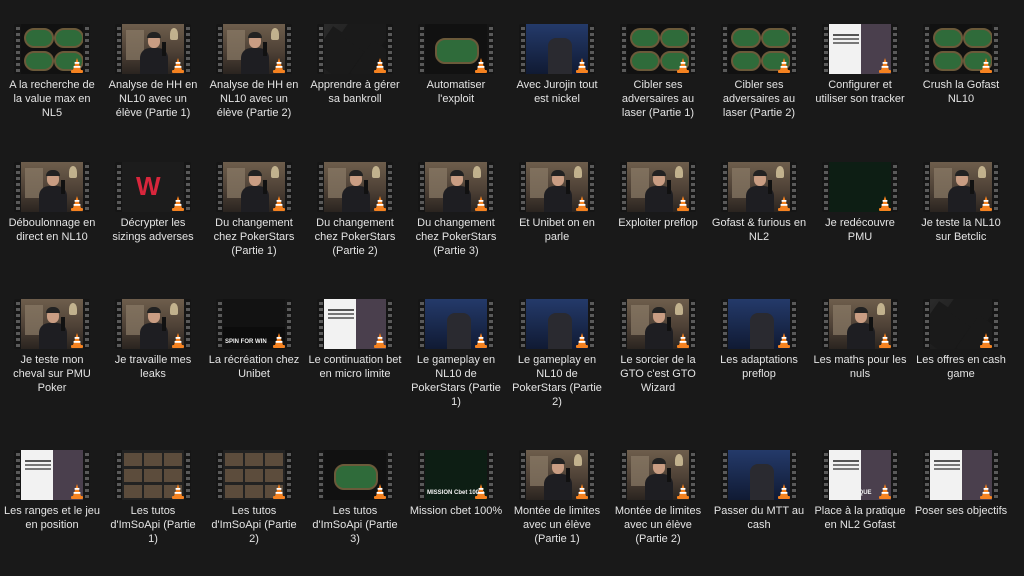 This screenshot has height=576, width=1024. What do you see at coordinates (851, 493) in the screenshot?
I see `thumbnail-badge-text: EN PRATIQUE` at bounding box center [851, 493].